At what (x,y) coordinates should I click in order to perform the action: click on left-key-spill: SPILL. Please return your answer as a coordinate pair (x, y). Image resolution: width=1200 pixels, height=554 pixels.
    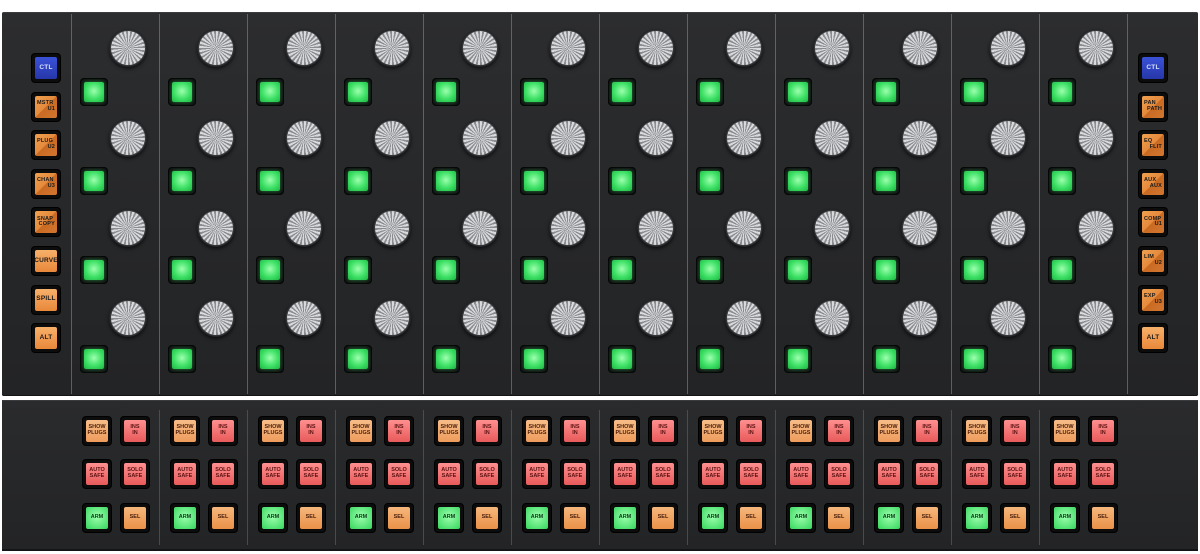
    Looking at the image, I should click on (46, 299).